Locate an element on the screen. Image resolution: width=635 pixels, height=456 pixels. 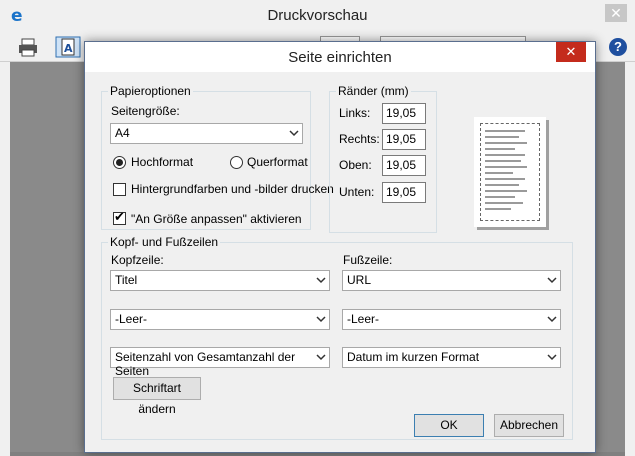
dialog-title: Seite einrichten is located at coordinates (340, 57).